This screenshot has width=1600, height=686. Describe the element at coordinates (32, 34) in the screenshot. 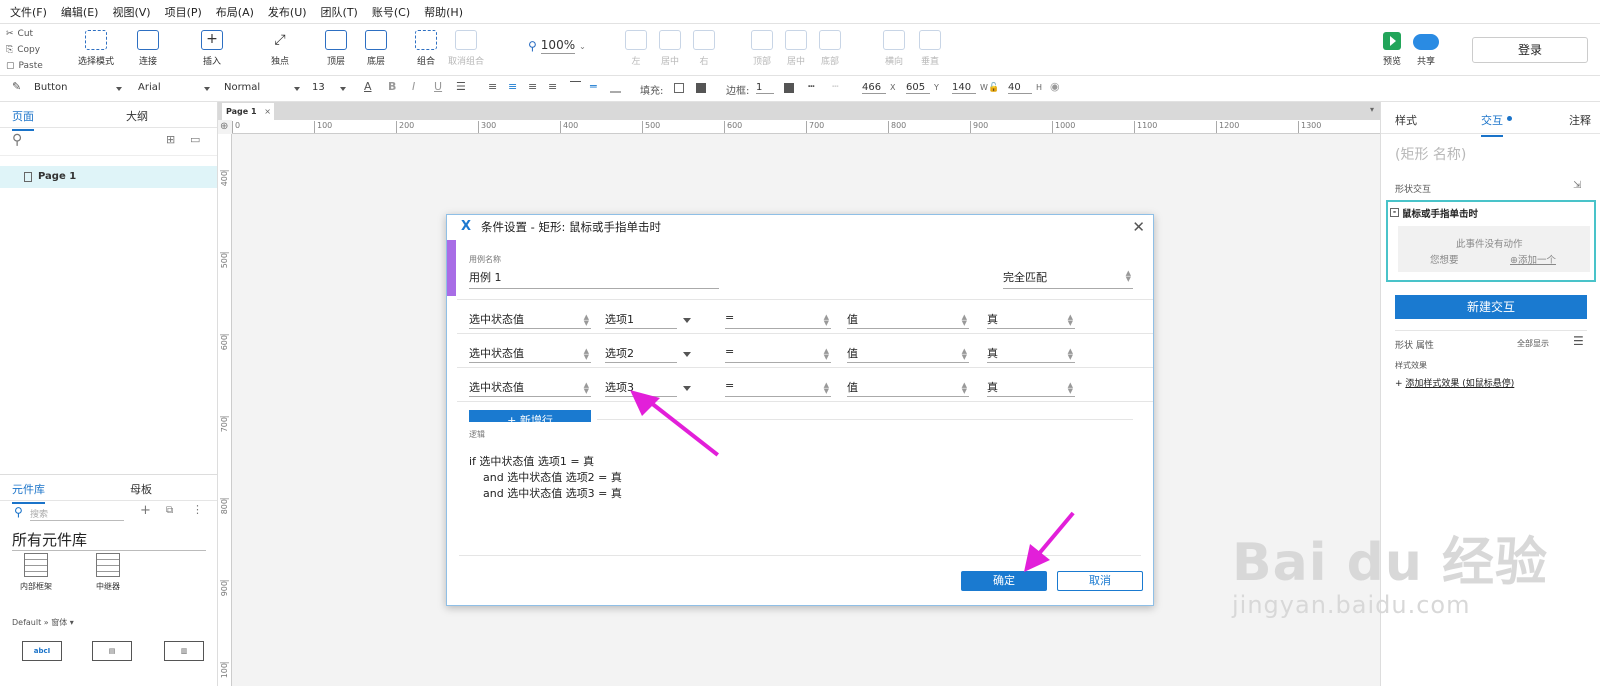

I see `cut-button: ✂ Cut` at that location.